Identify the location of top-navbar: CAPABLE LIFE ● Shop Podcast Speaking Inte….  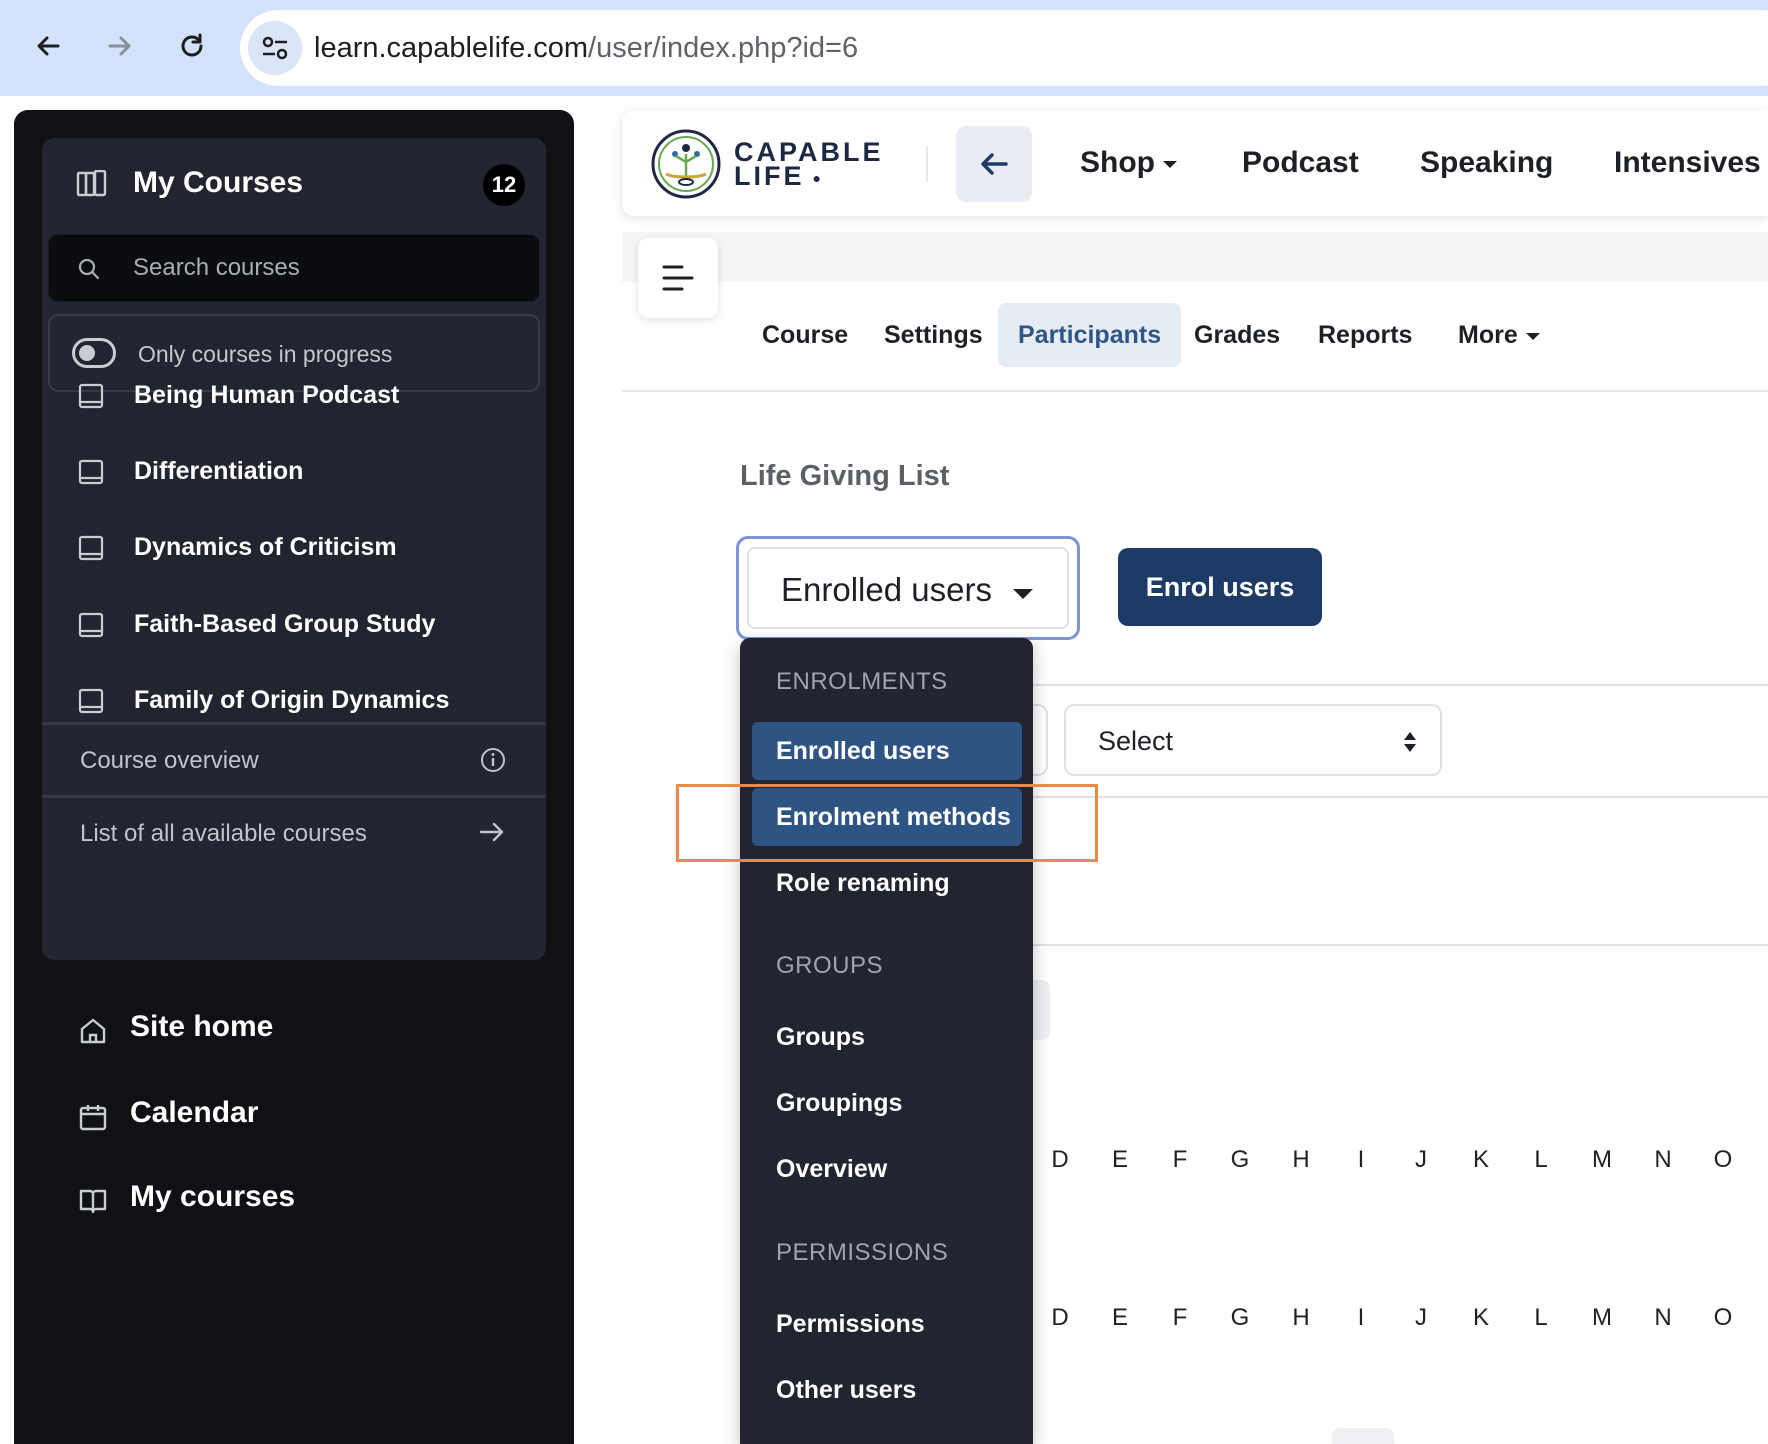
(1195, 163).